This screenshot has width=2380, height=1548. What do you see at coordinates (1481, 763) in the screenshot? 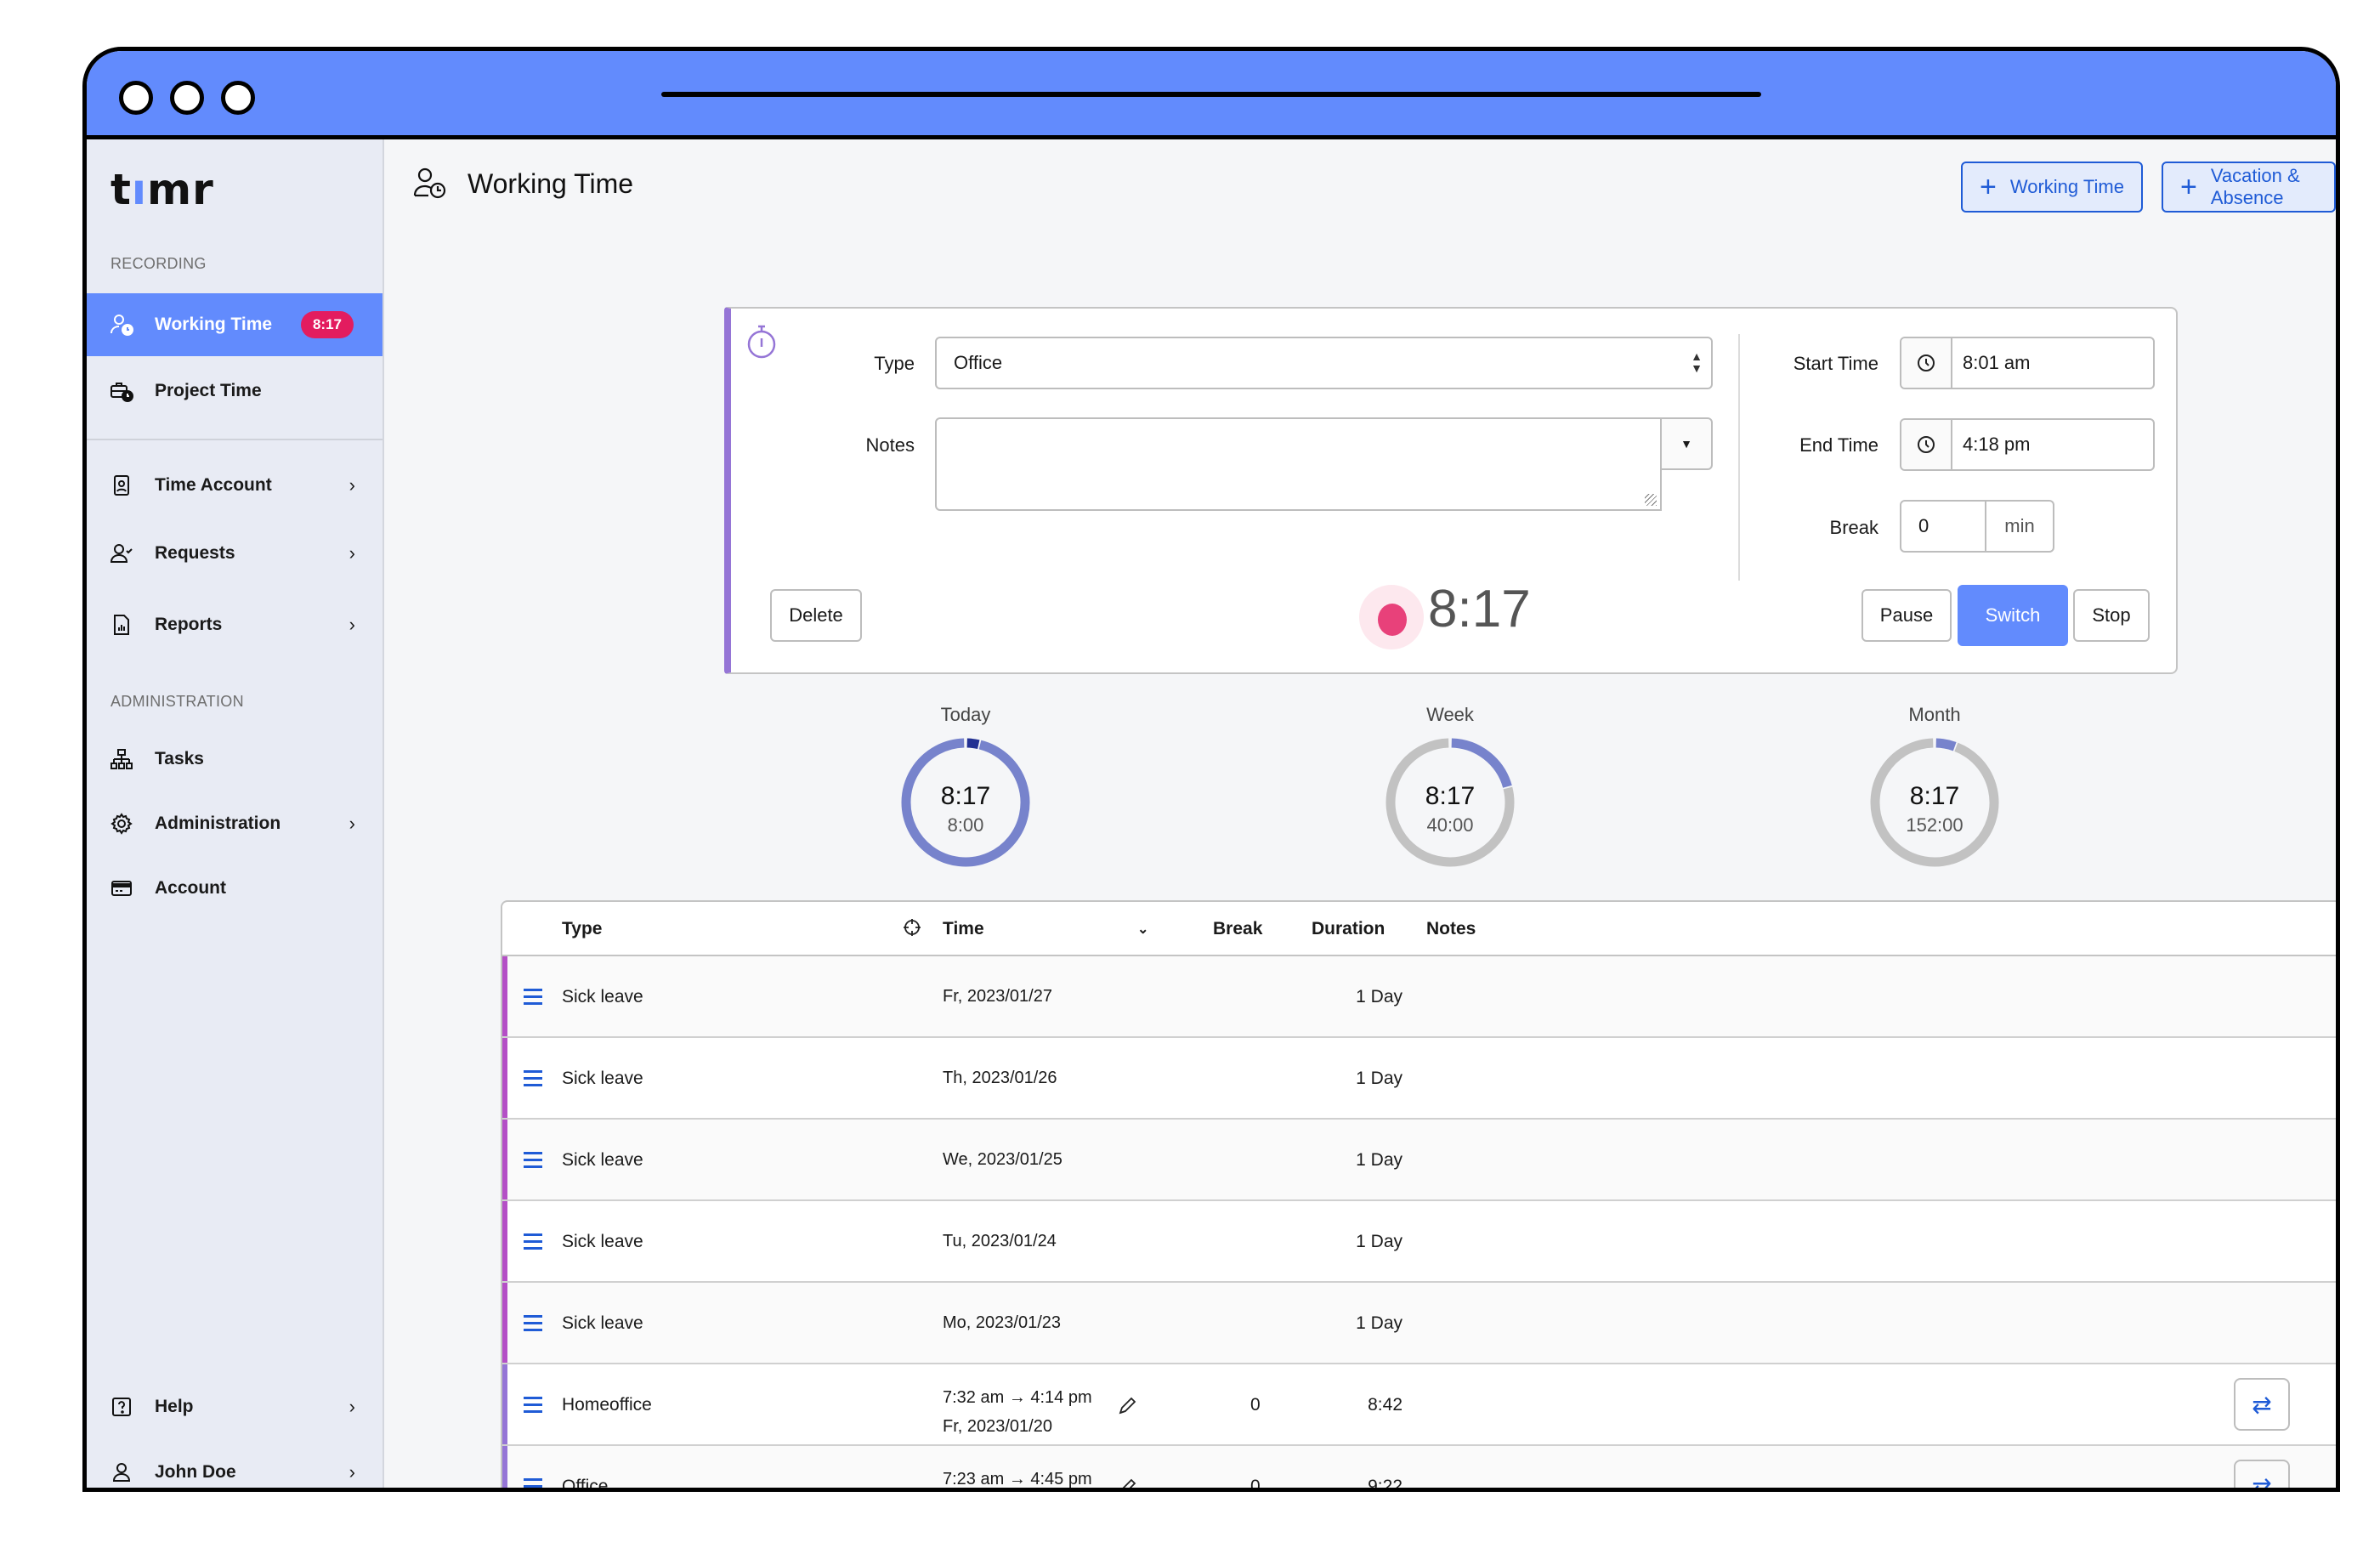
I see `gauge-progress-arc` at bounding box center [1481, 763].